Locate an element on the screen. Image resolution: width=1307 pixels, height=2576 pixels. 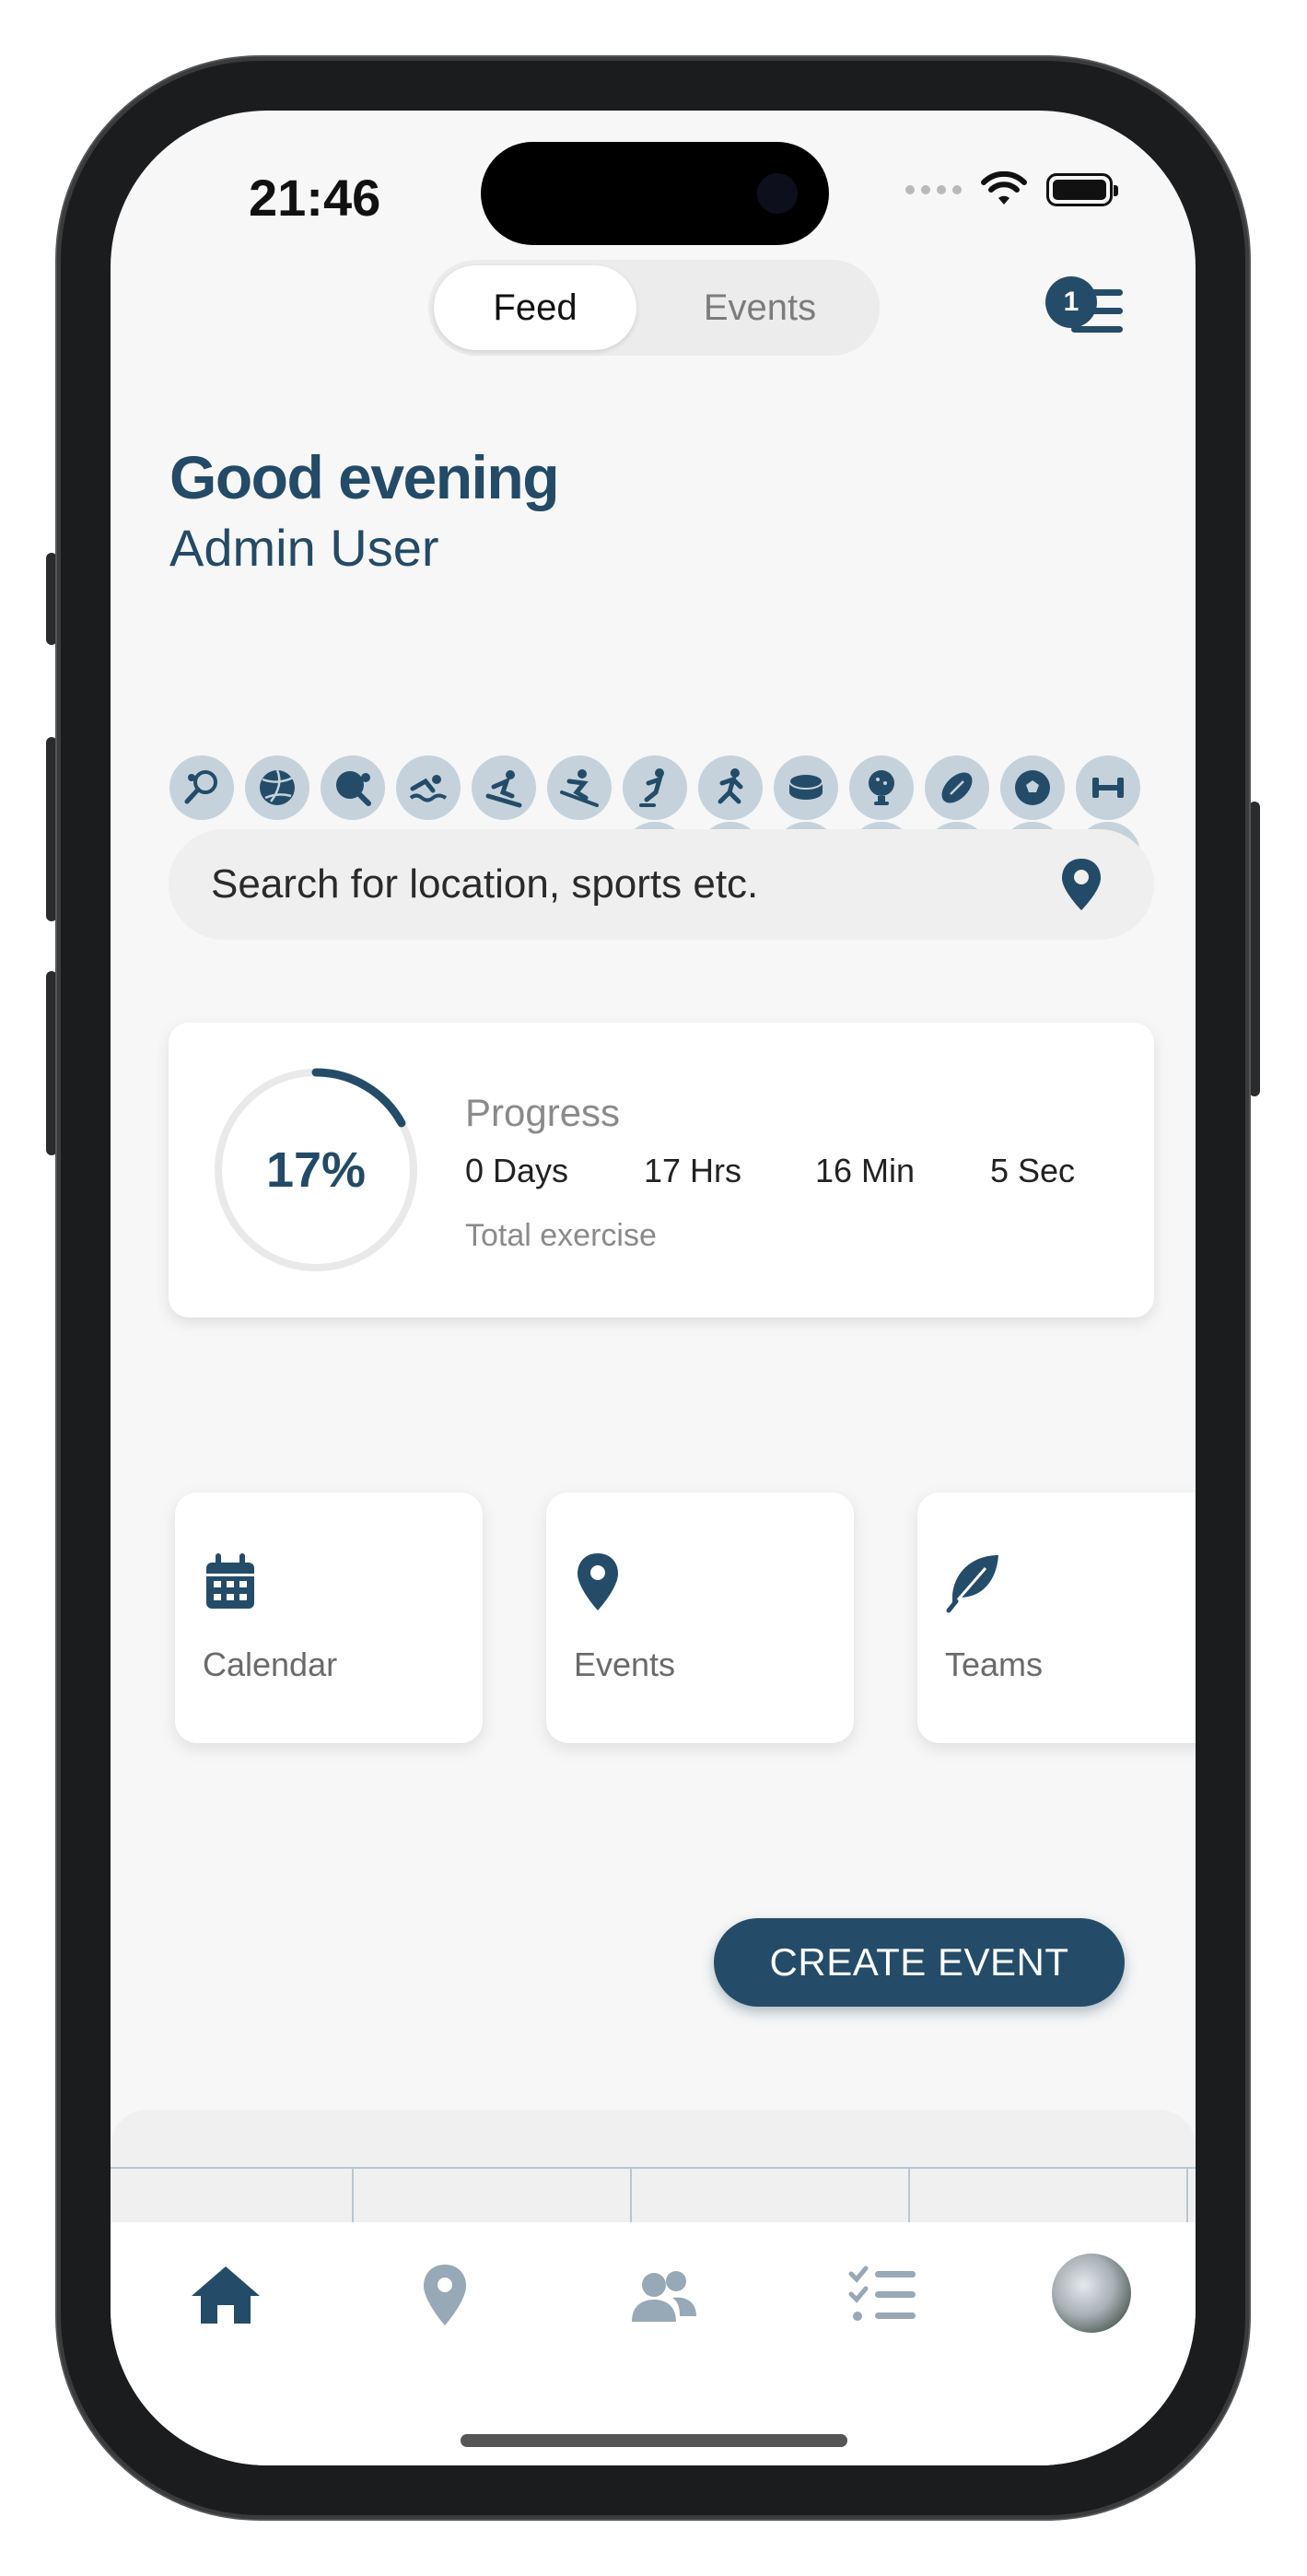
power-button is located at coordinates (1255, 949).